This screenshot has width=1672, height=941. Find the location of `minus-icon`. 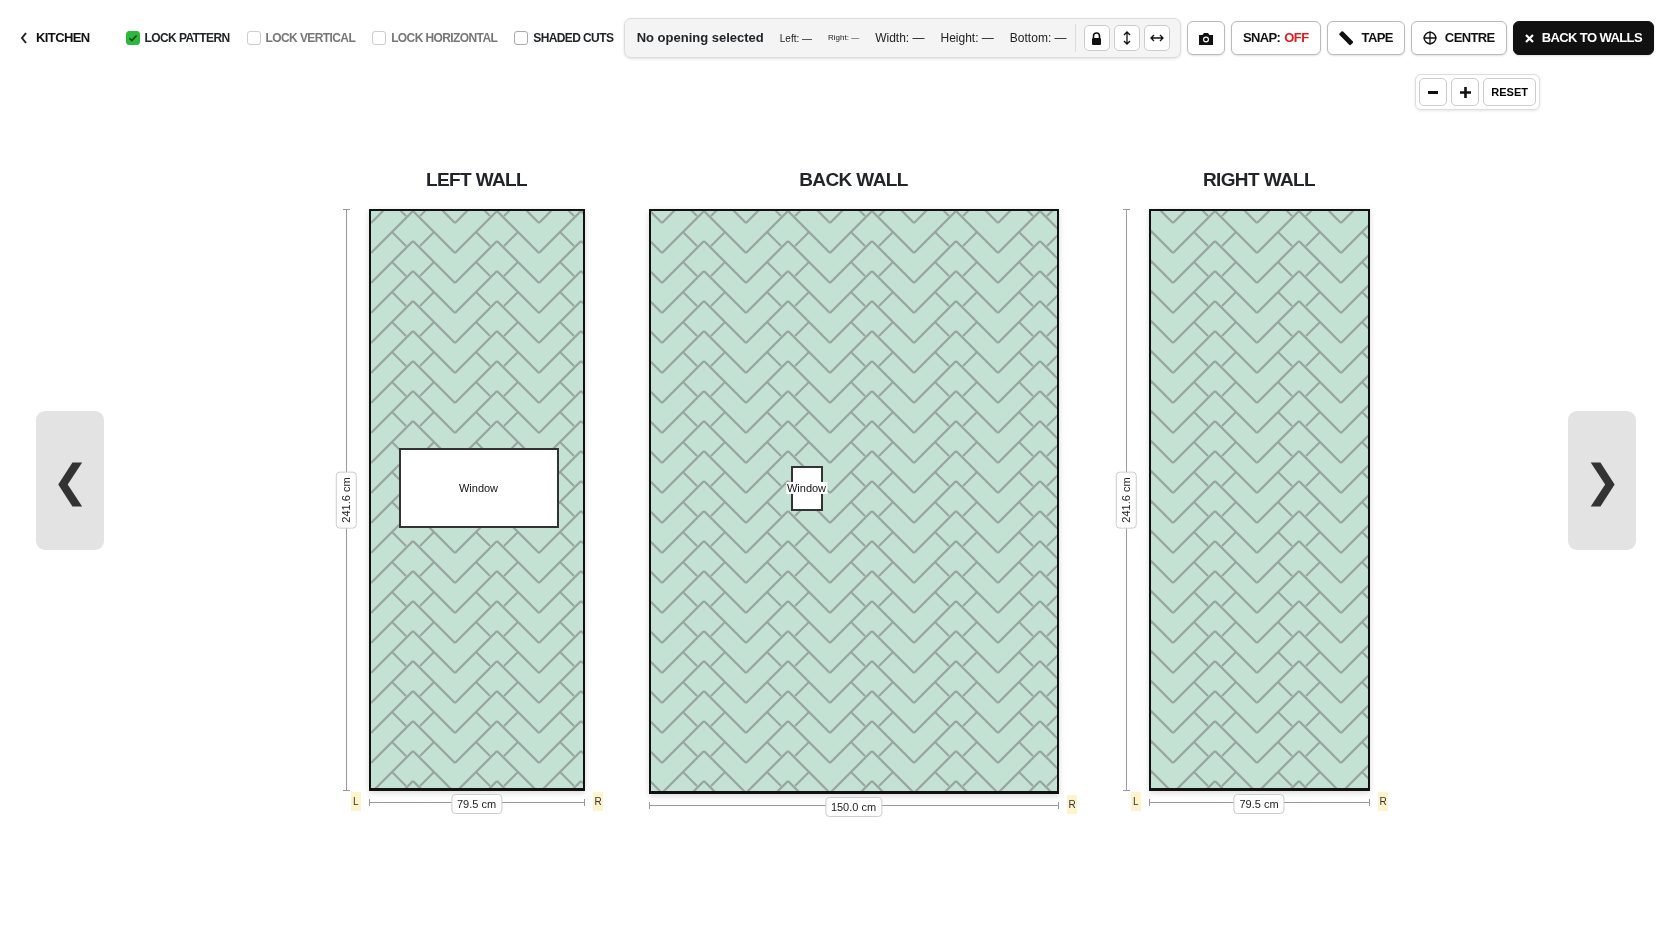

minus-icon is located at coordinates (1433, 92).